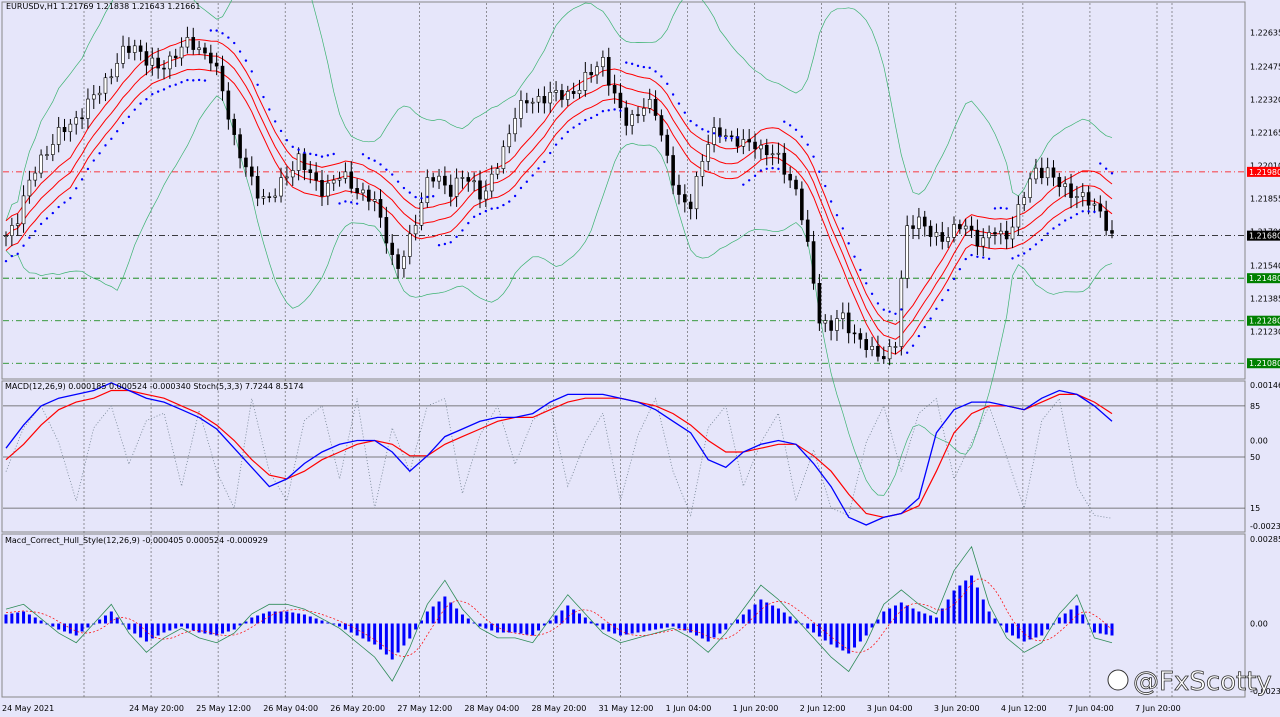  Describe the element at coordinates (890, 708) in the screenshot. I see `time-tick-label: 3 Jun 04:00` at that location.